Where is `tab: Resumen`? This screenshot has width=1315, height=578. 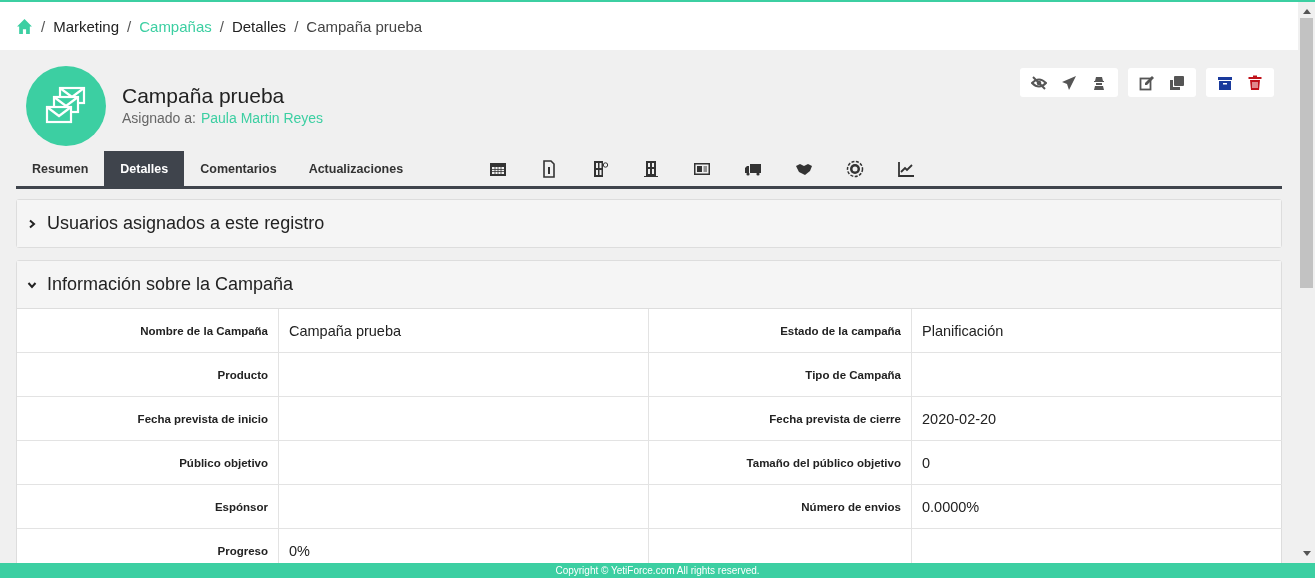 tab: Resumen is located at coordinates (60, 168).